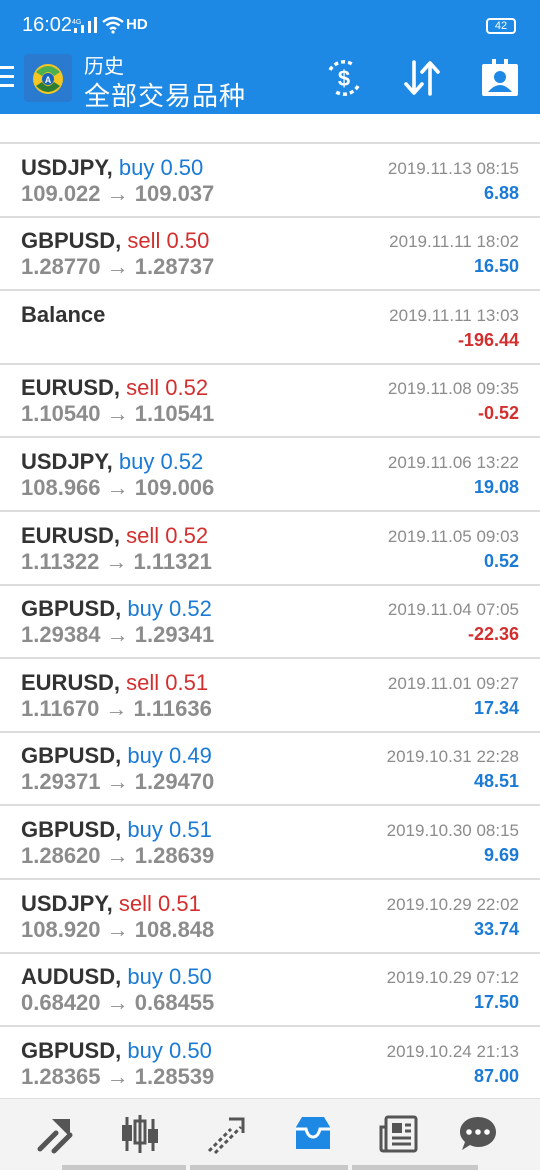 The width and height of the screenshot is (540, 1170). What do you see at coordinates (47, 25) in the screenshot?
I see `status-time: 16:02` at bounding box center [47, 25].